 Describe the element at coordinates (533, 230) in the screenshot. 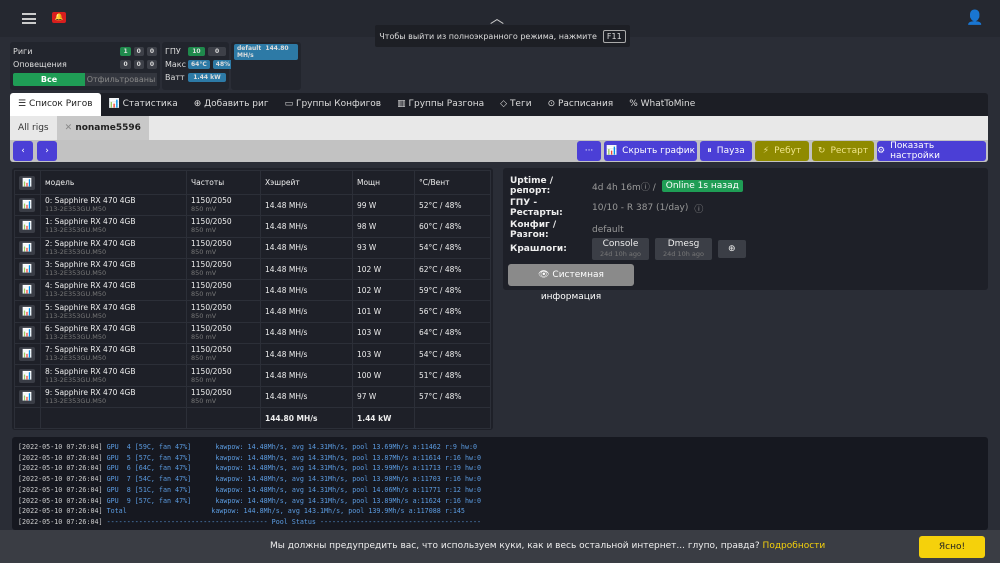

I see `config-label: Конфиг / Разгон:` at that location.